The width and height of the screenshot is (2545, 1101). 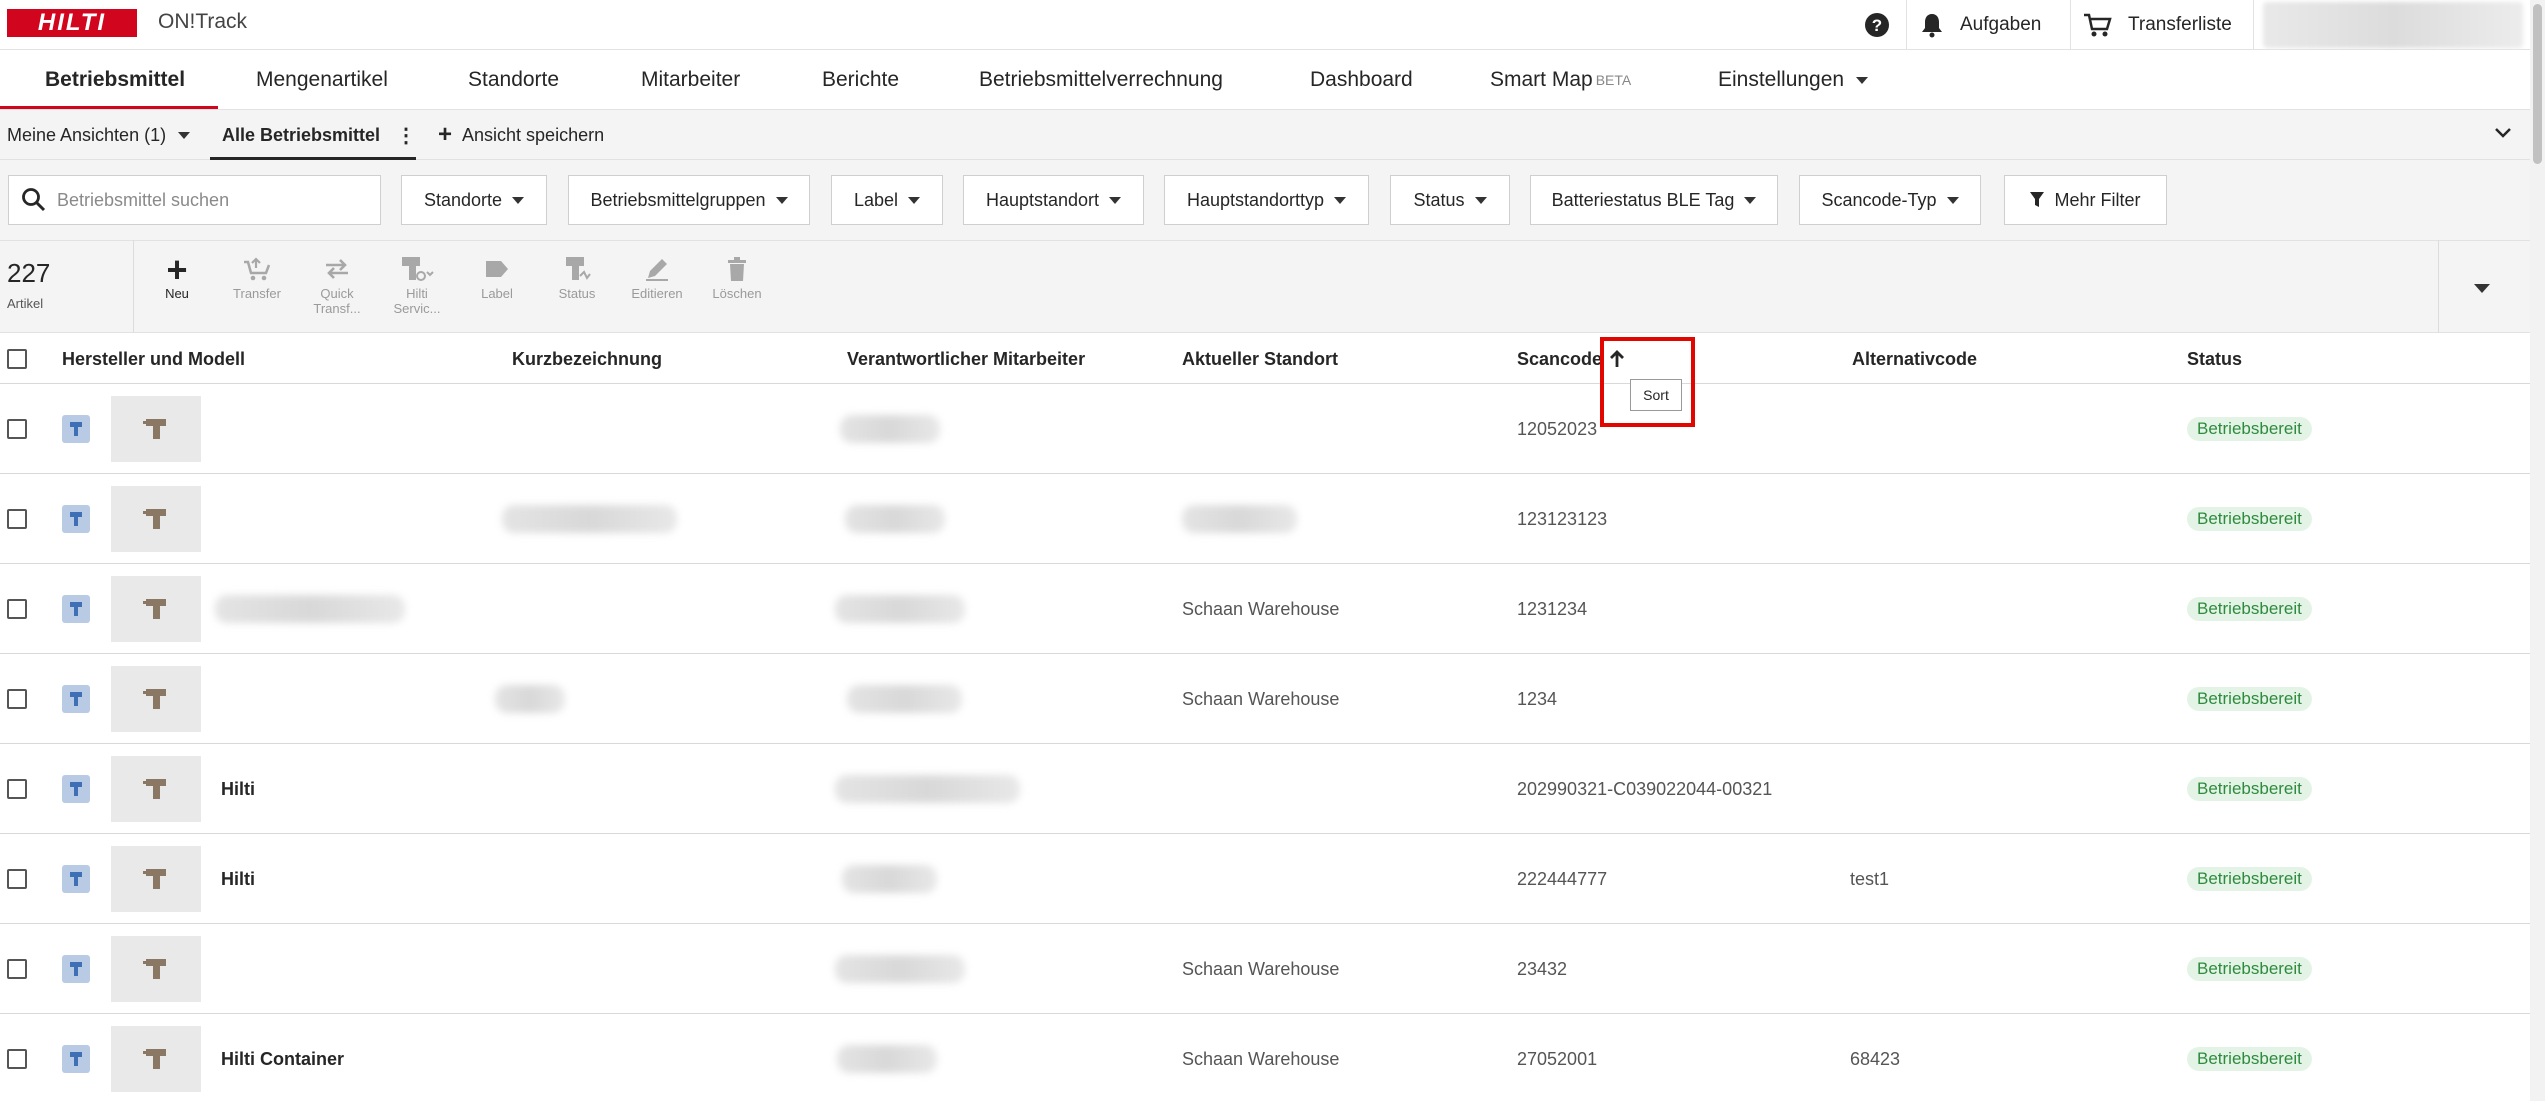 I want to click on collapse-chevron-icon, so click(x=2503, y=135).